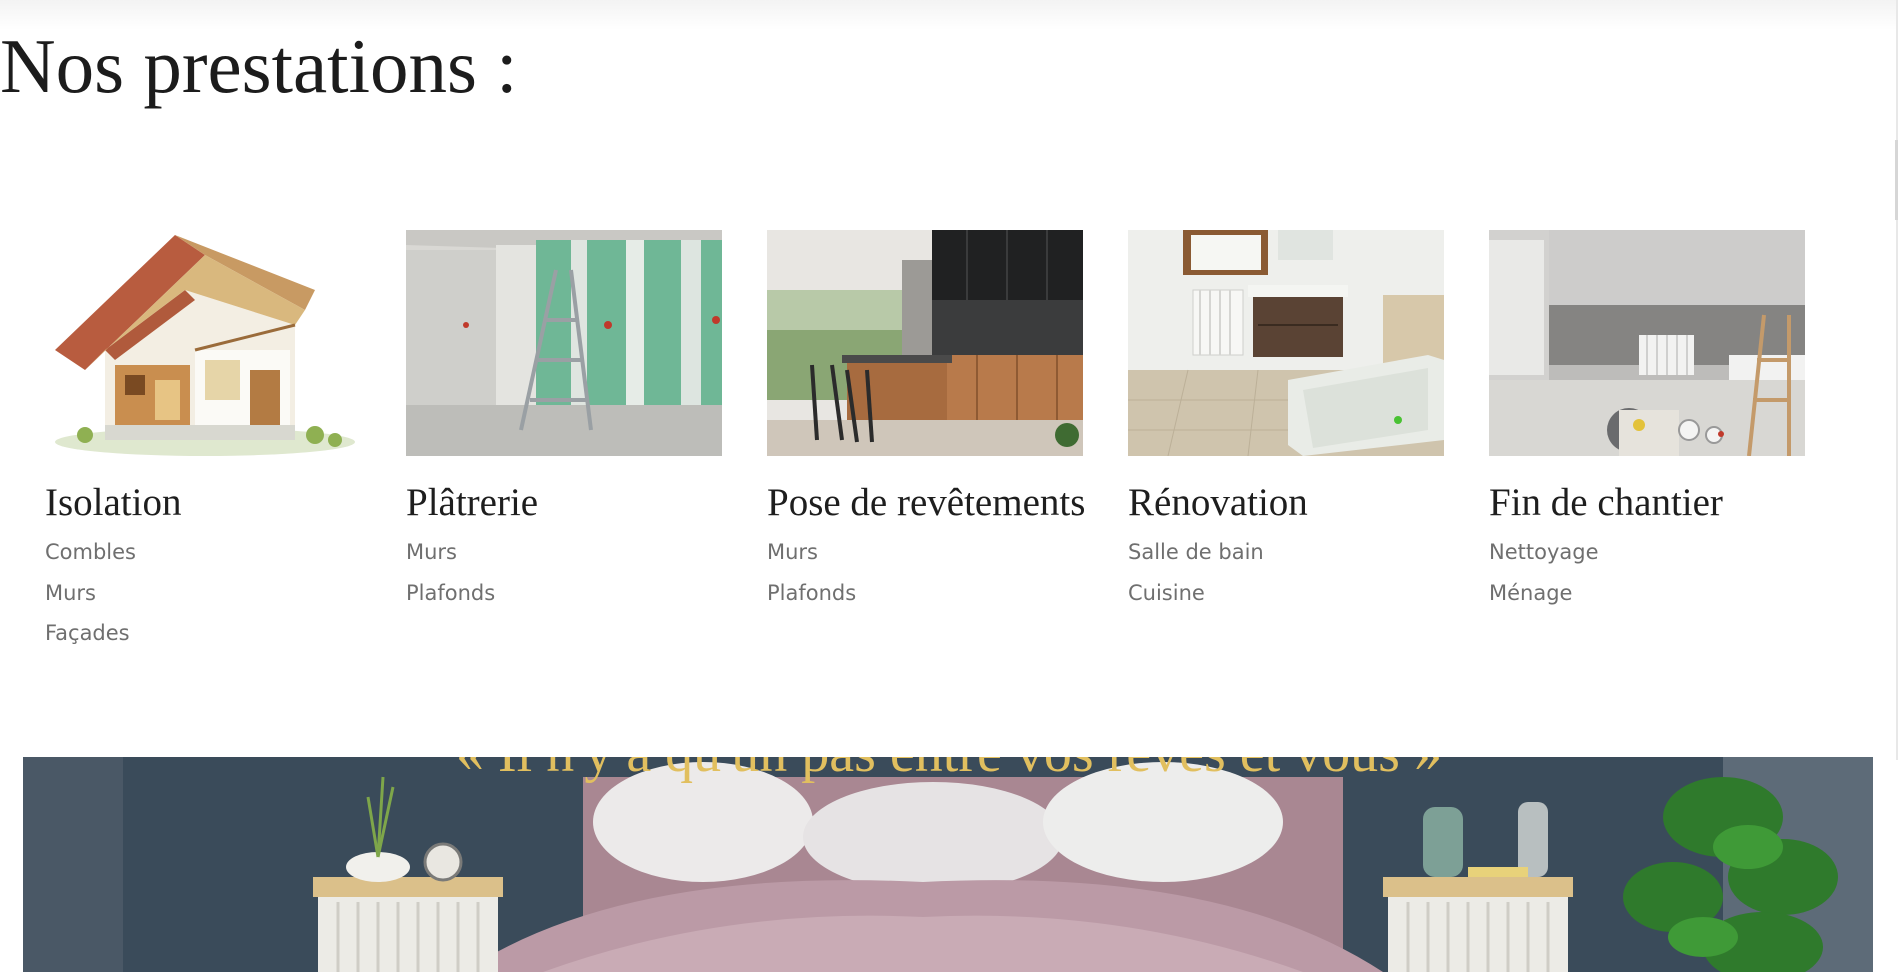 This screenshot has height=972, width=1898. Describe the element at coordinates (1286, 593) in the screenshot. I see `list-item: Cuisine` at that location.